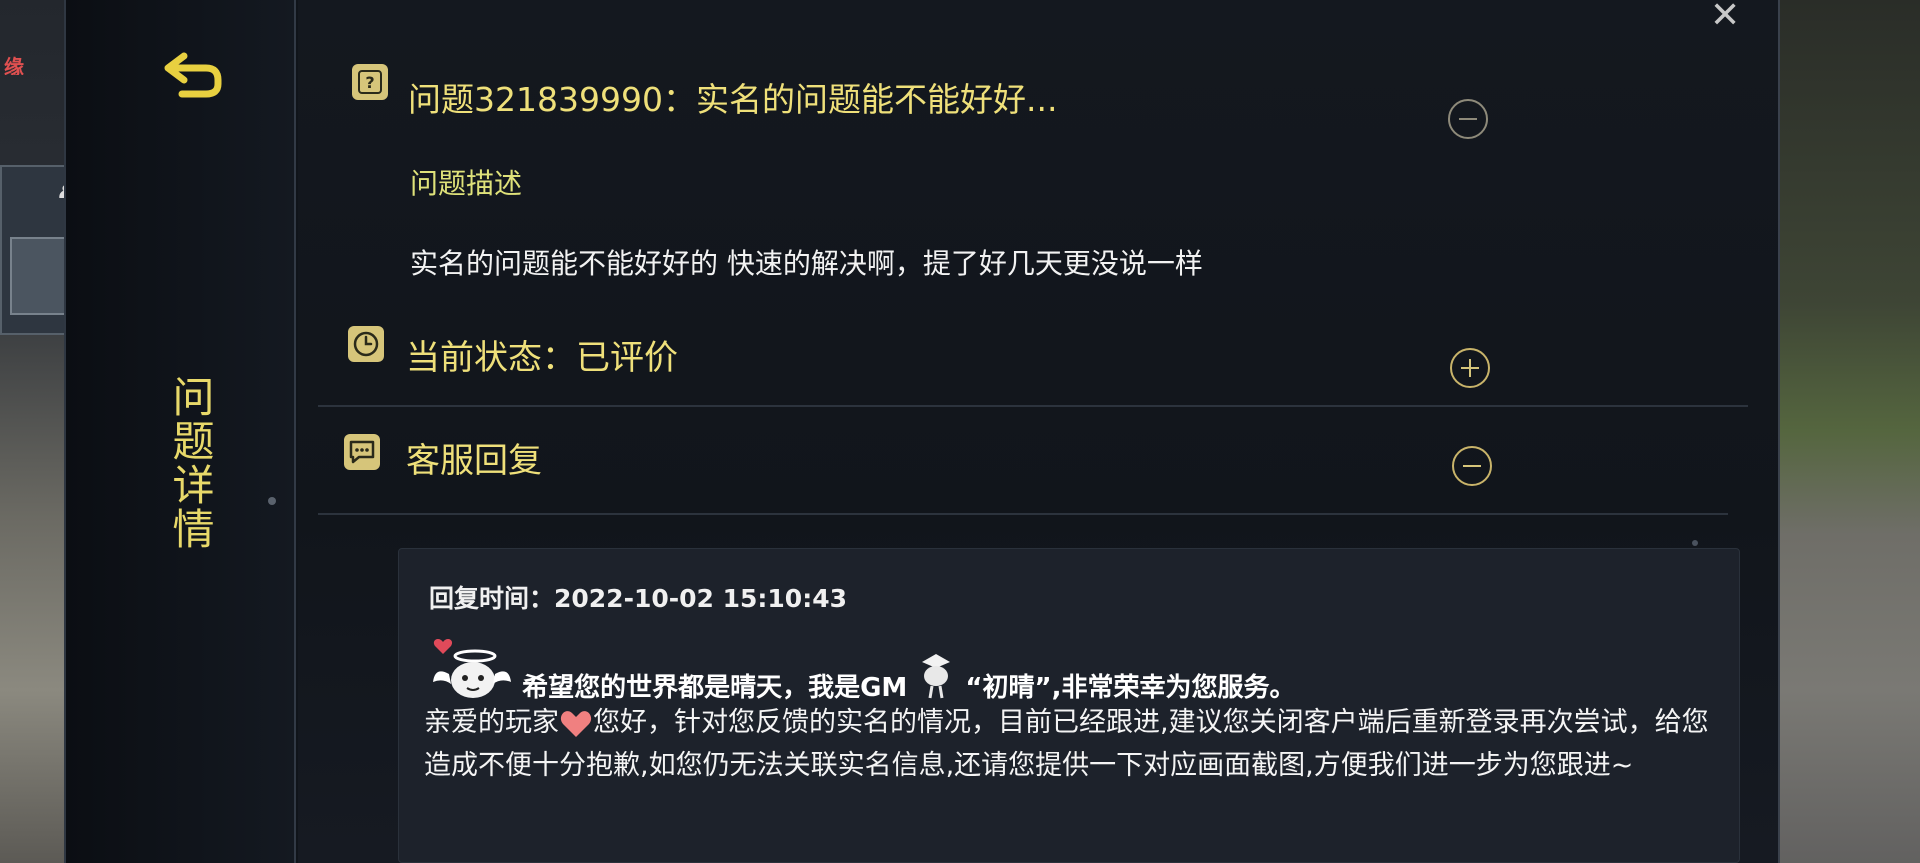  What do you see at coordinates (806, 263) in the screenshot?
I see `description-text: 实名的问题能不能好好的 快速的解决啊，提了好几天更没说一样` at bounding box center [806, 263].